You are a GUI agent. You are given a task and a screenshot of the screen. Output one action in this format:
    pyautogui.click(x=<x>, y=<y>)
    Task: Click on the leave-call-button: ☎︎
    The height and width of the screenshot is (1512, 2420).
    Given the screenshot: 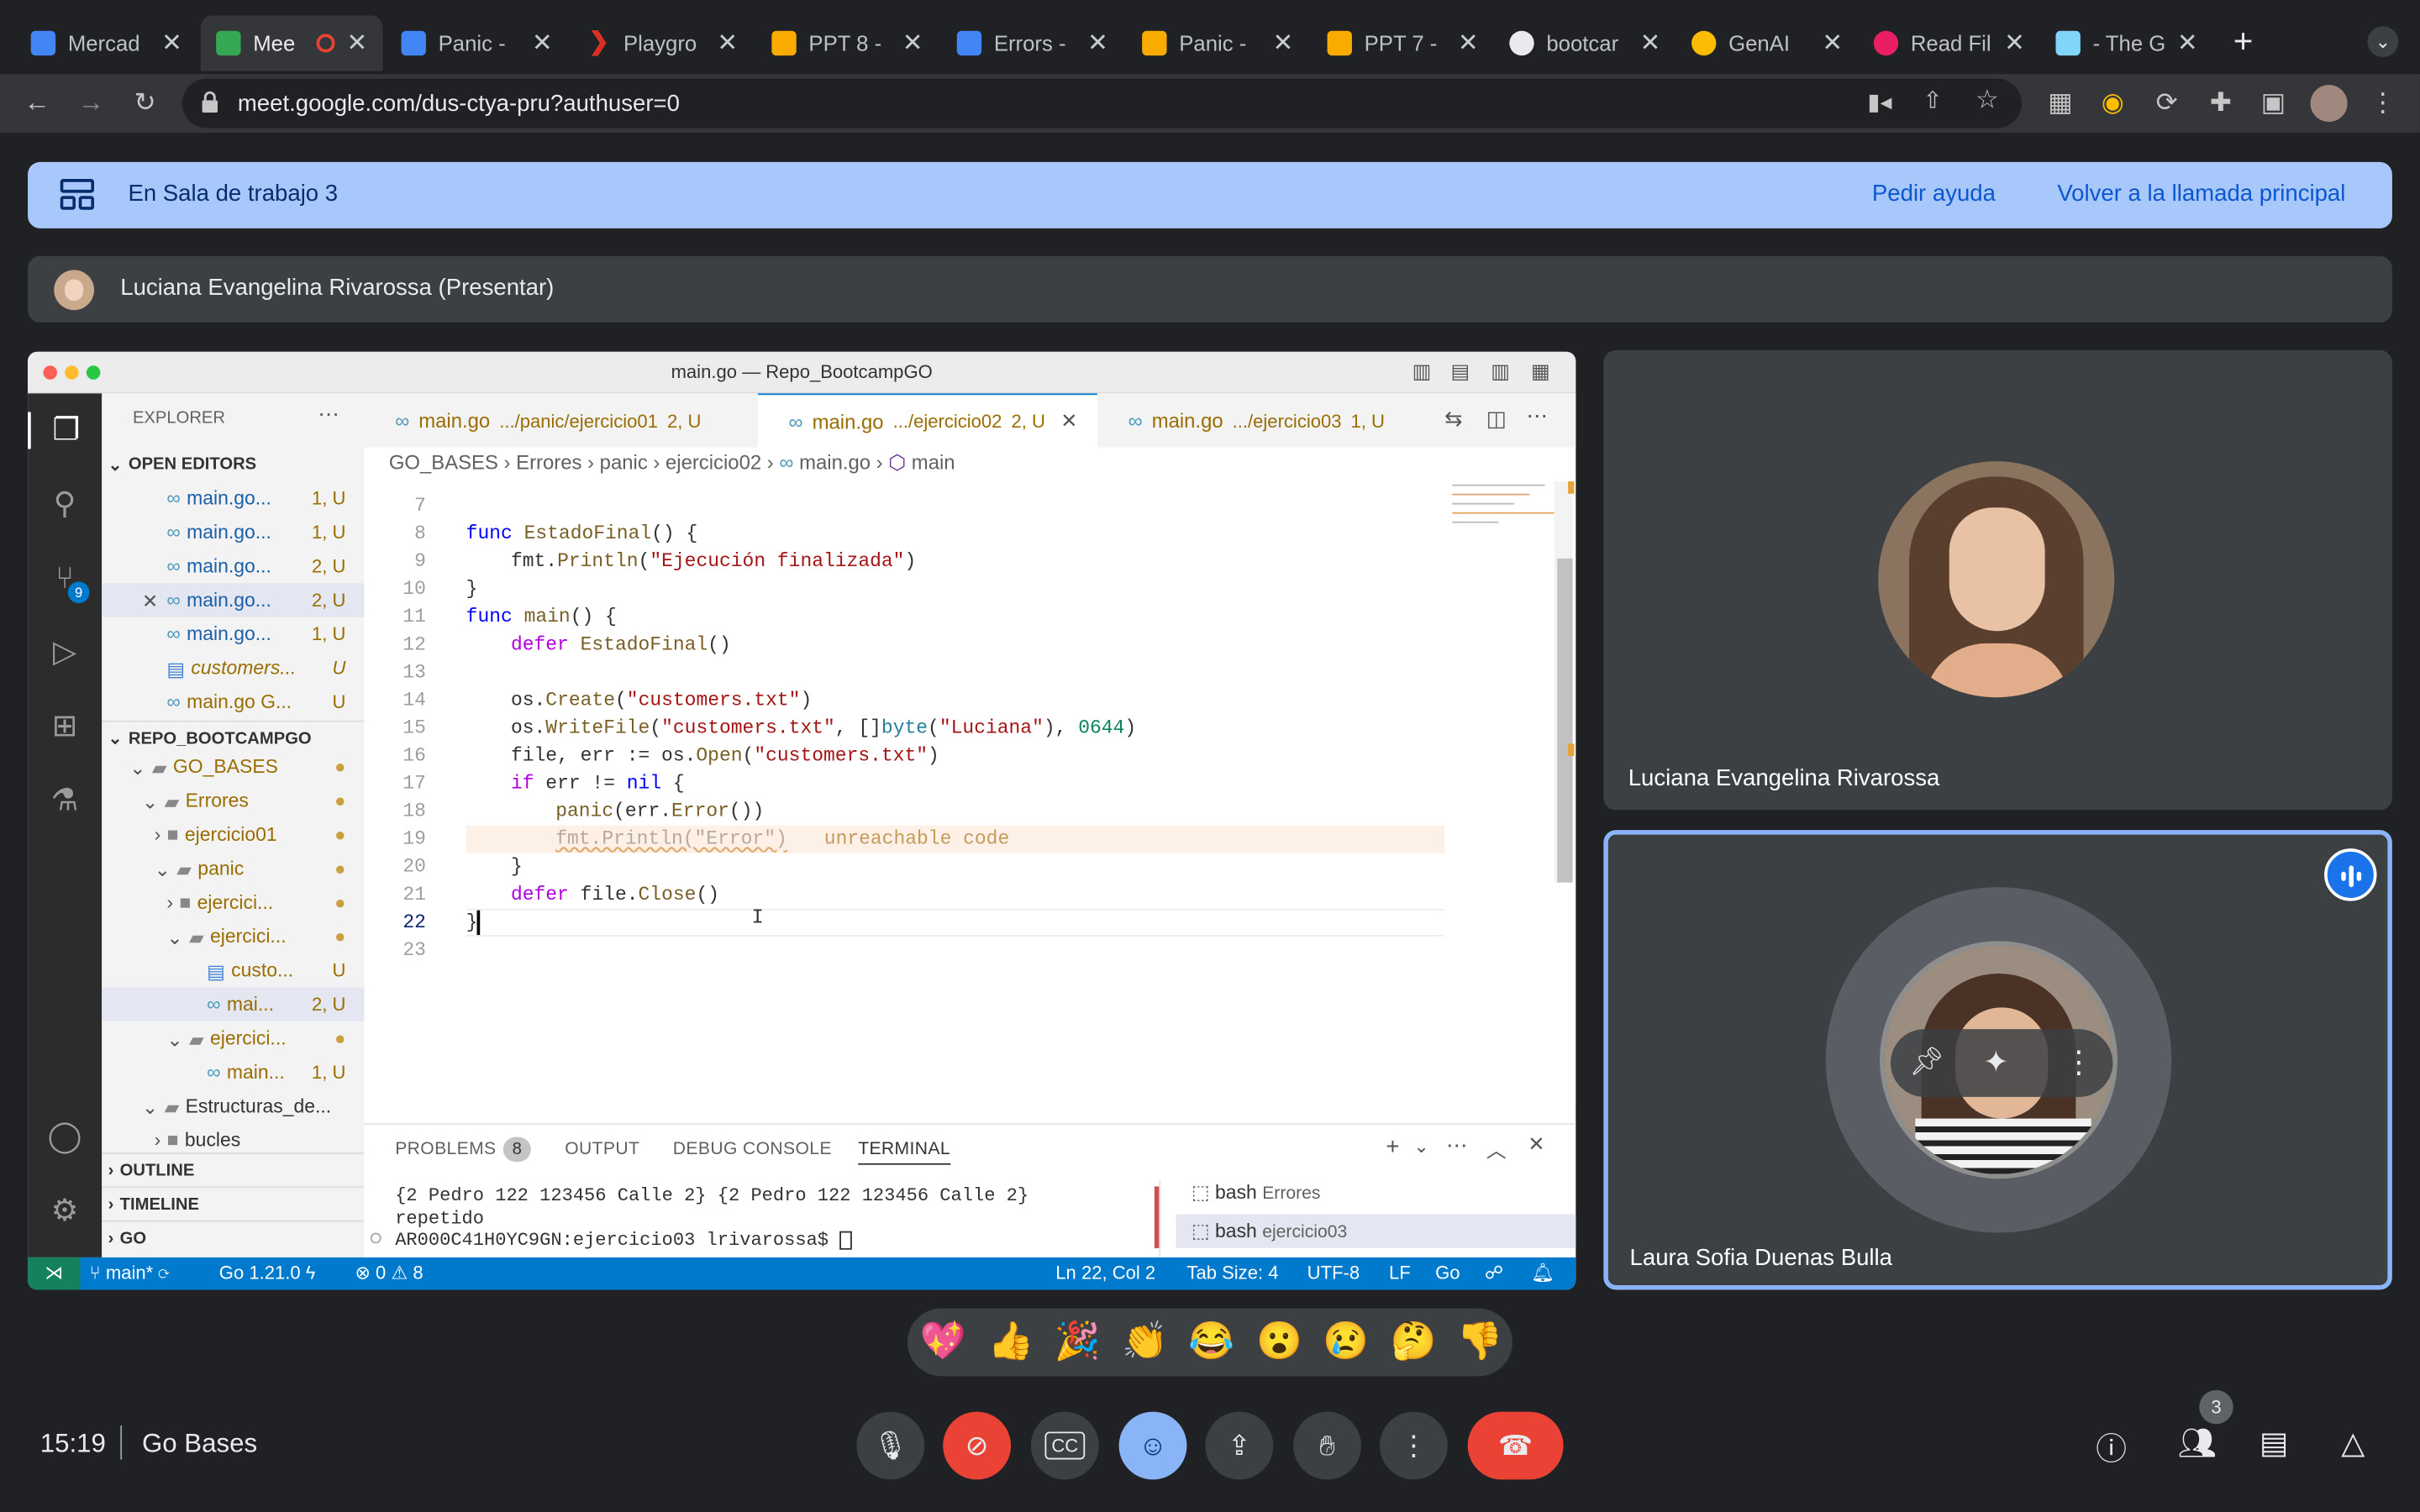 What is the action you would take?
    pyautogui.click(x=1515, y=1445)
    